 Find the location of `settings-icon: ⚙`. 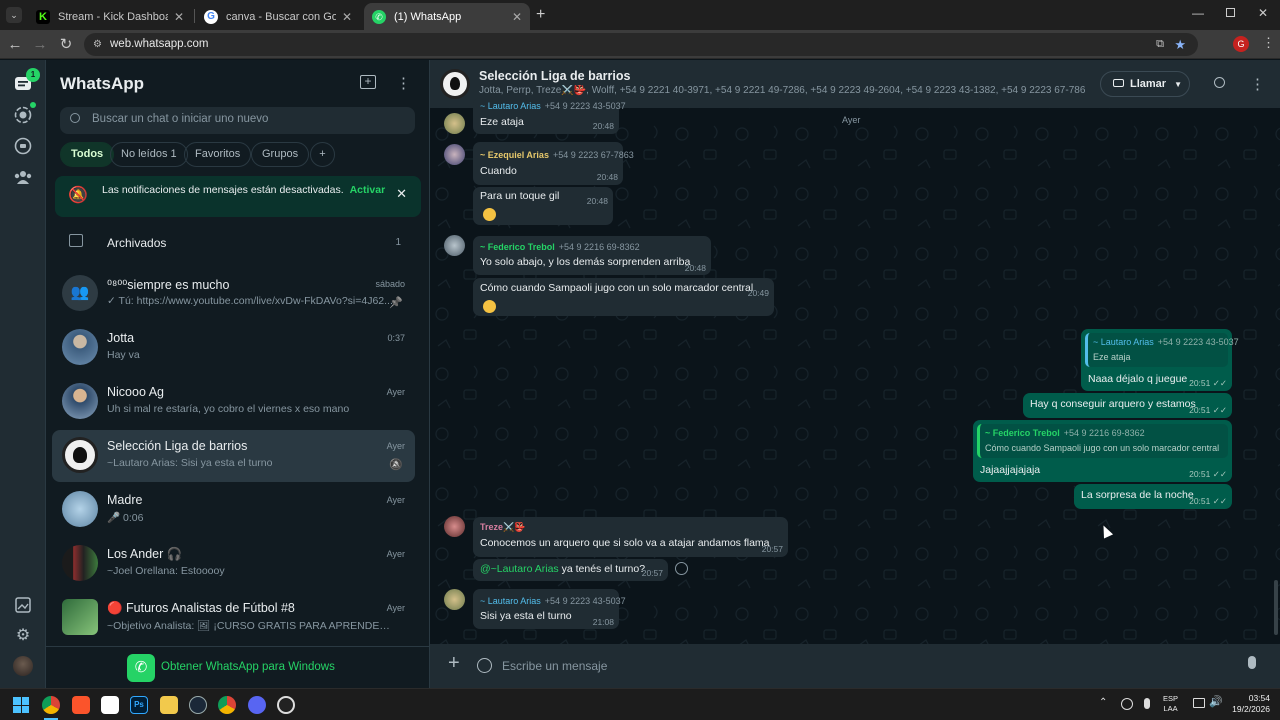

settings-icon: ⚙ is located at coordinates (23, 635).